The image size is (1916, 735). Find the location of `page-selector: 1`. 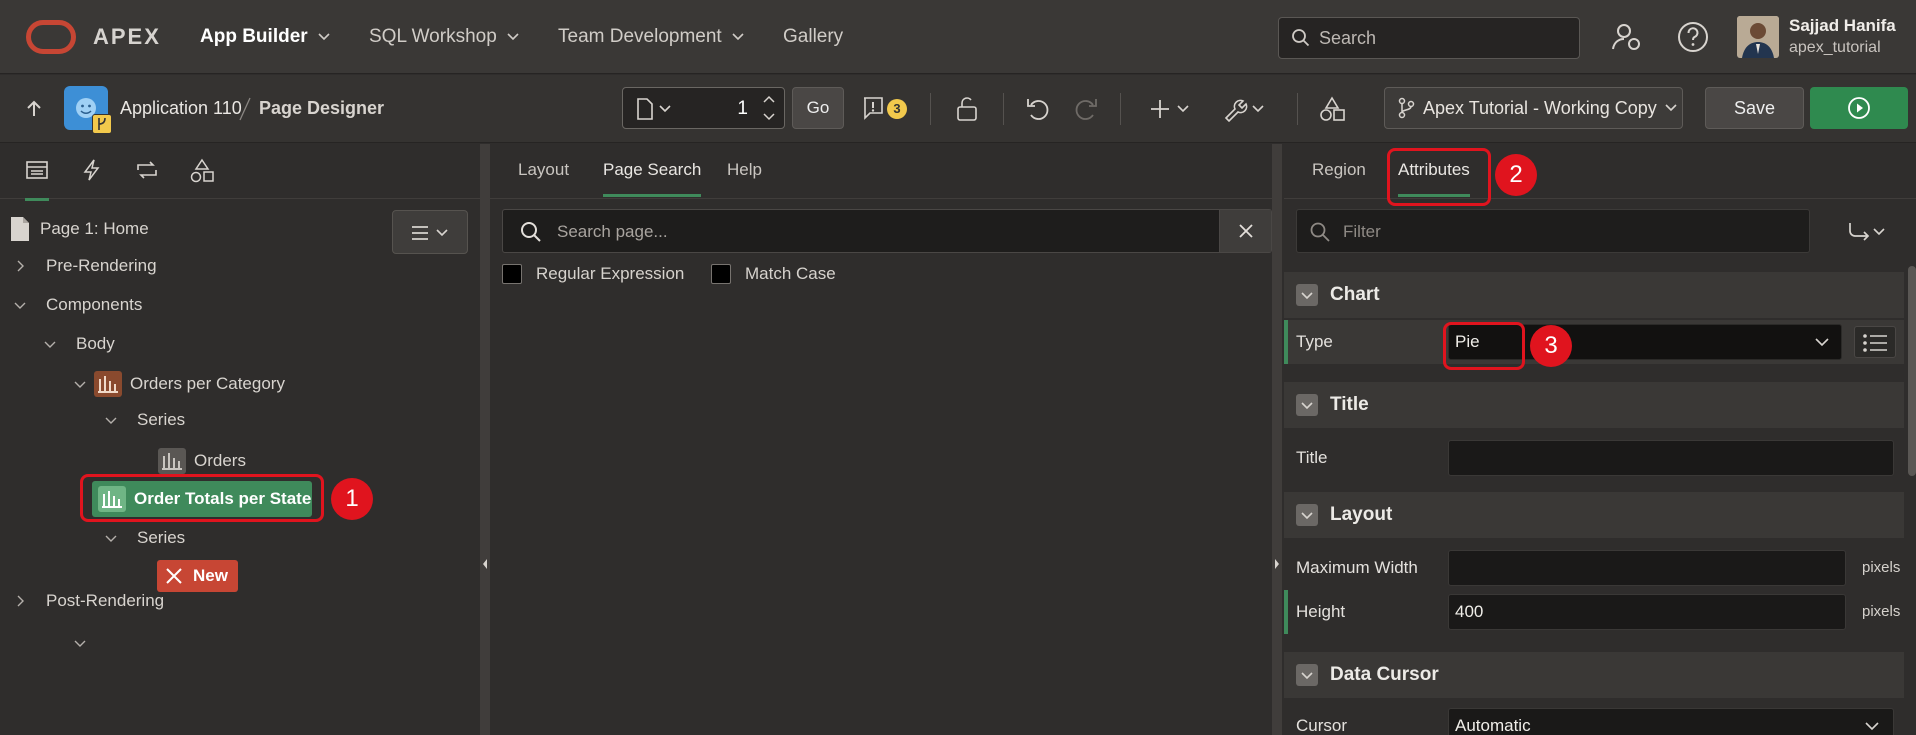

page-selector: 1 is located at coordinates (703, 108).